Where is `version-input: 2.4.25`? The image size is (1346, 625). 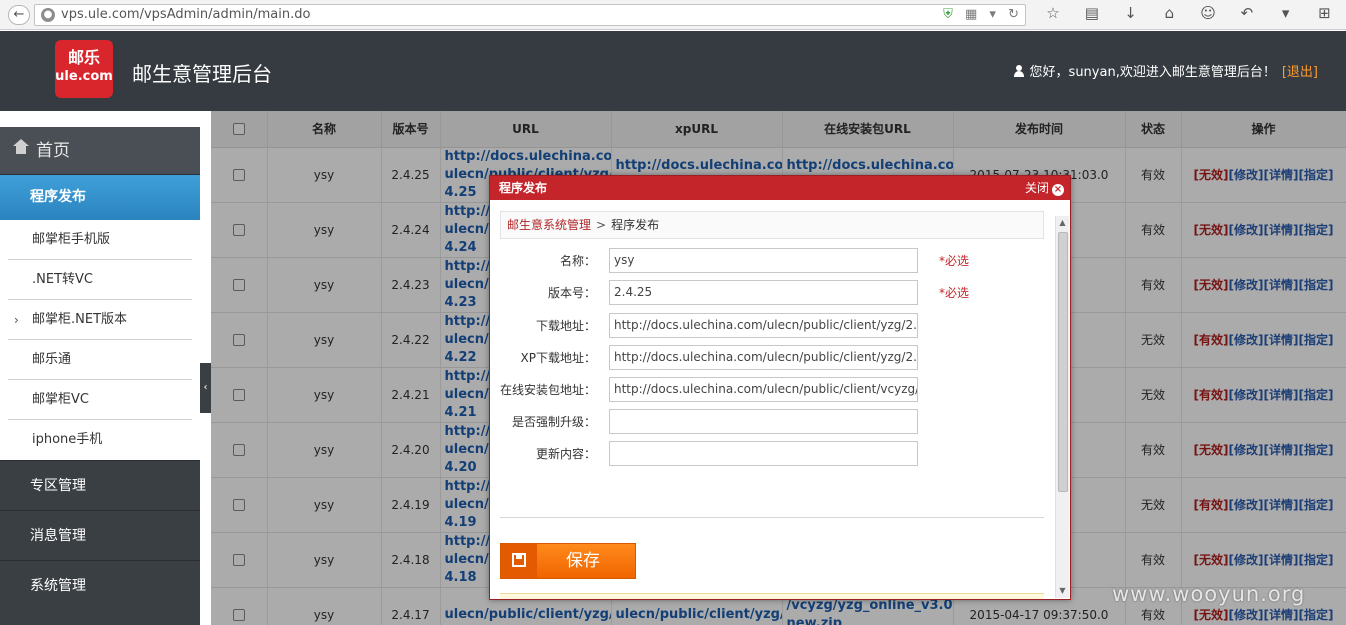 version-input: 2.4.25 is located at coordinates (763, 292).